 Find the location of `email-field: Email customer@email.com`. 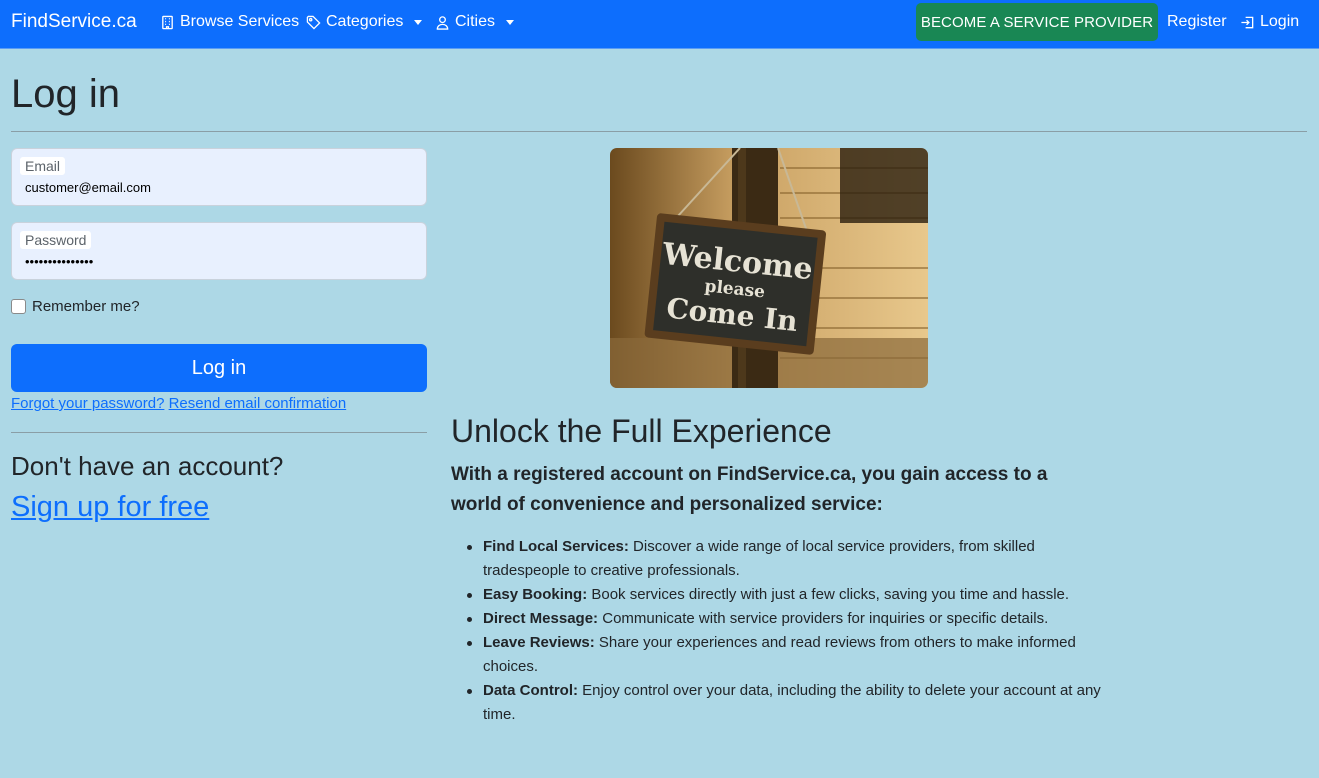

email-field: Email customer@email.com is located at coordinates (219, 177).